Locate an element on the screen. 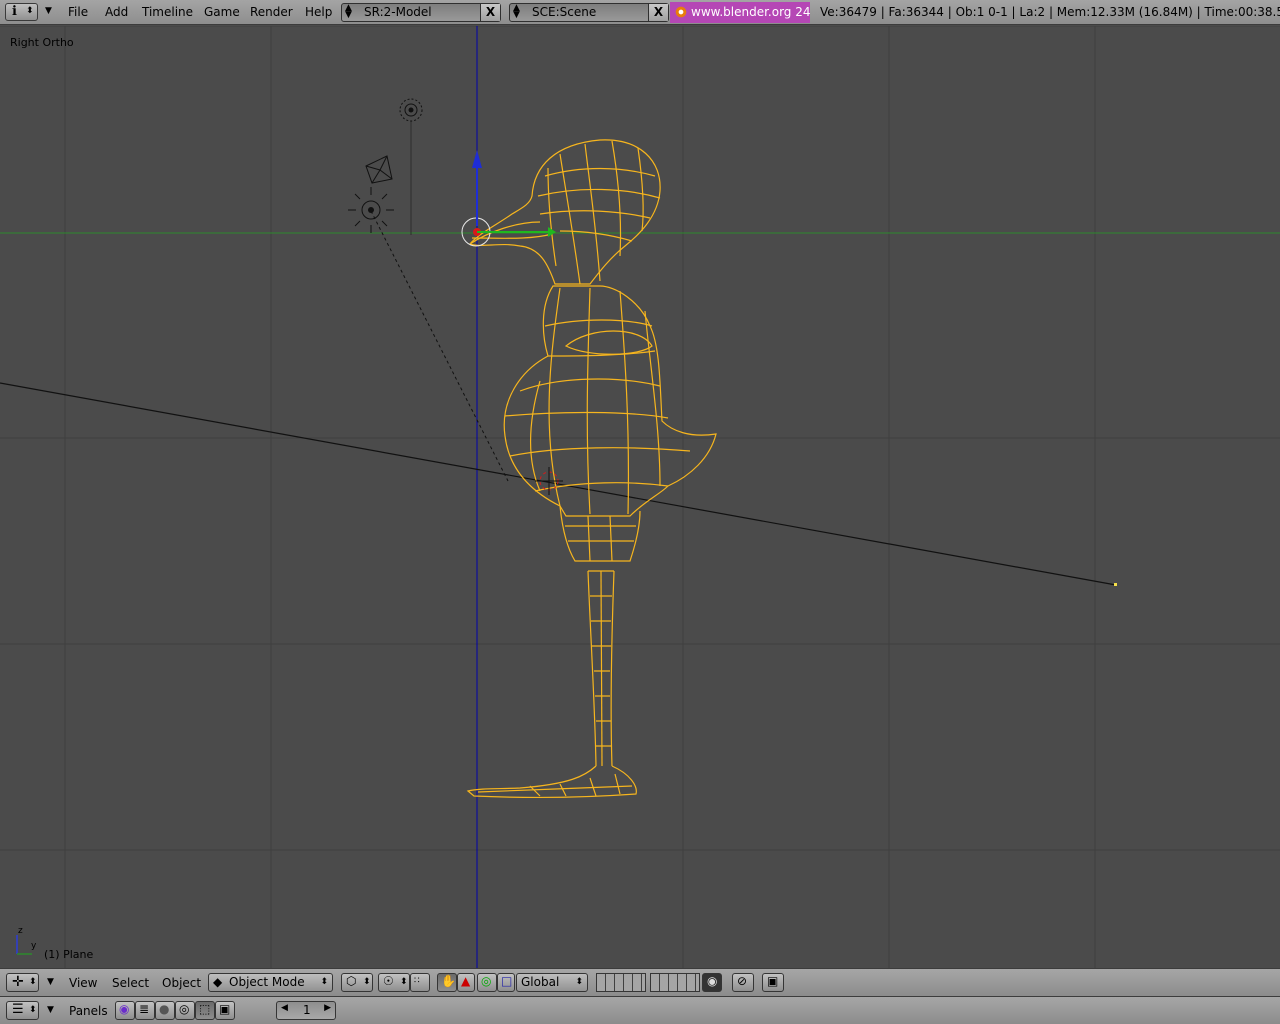 The width and height of the screenshot is (1280, 1024). blender-logo-icon is located at coordinates (681, 12).